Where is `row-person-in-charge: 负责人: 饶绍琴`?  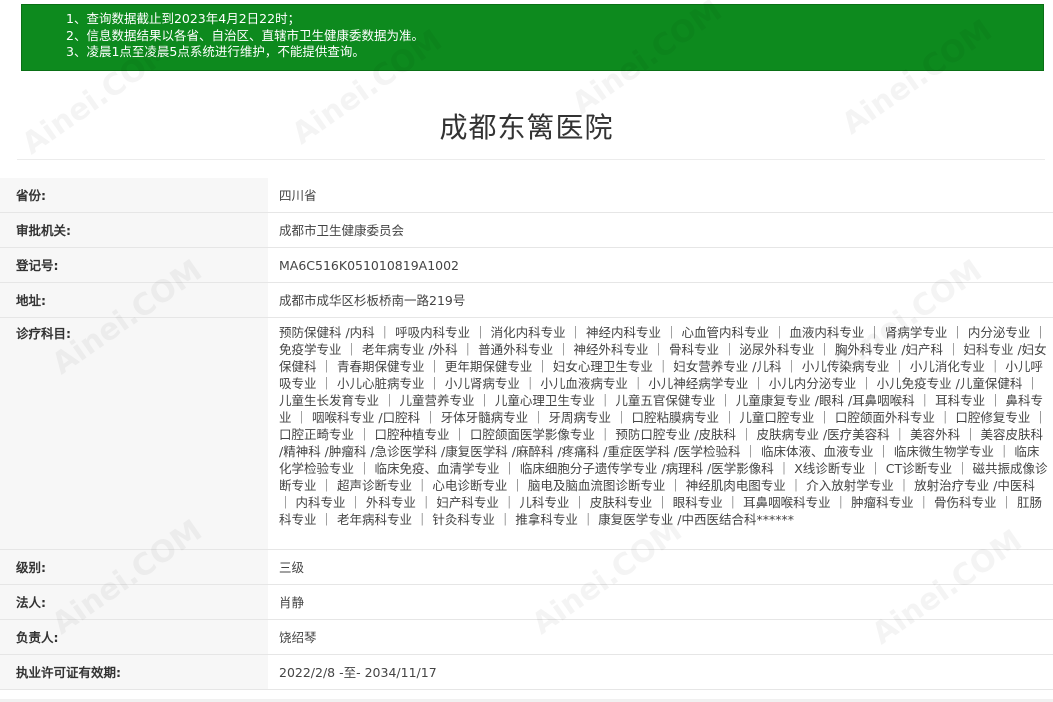
row-person-in-charge: 负责人: 饶绍琴 is located at coordinates (526, 637).